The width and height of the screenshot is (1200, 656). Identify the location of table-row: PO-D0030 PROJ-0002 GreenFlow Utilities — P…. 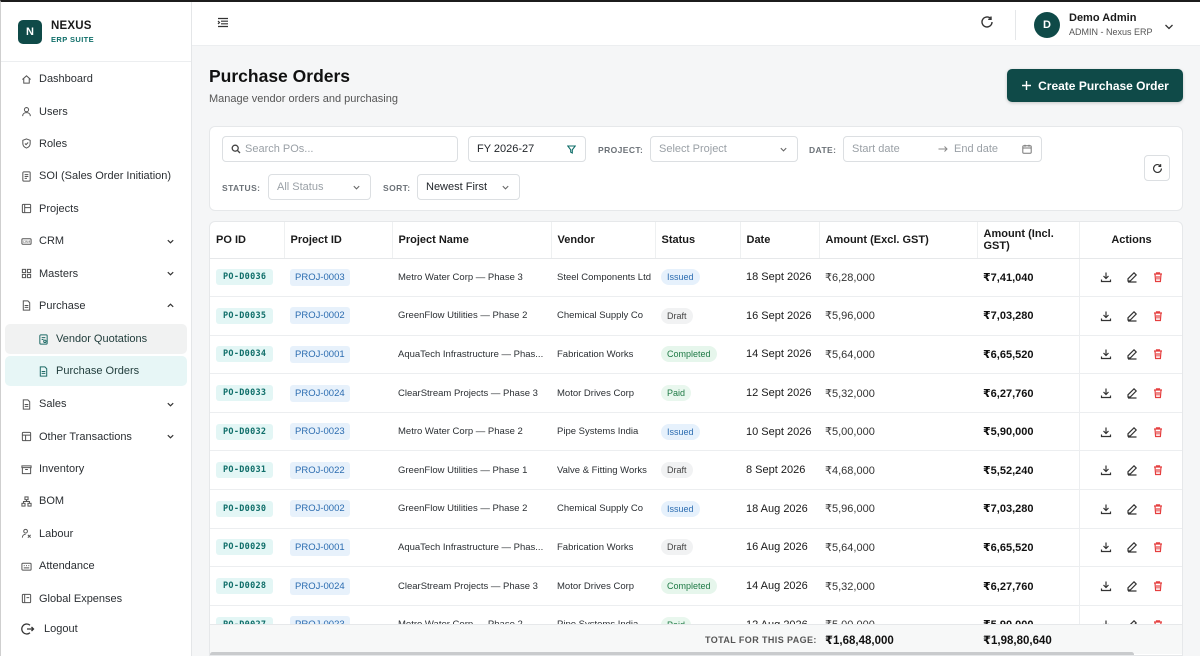
(696, 509).